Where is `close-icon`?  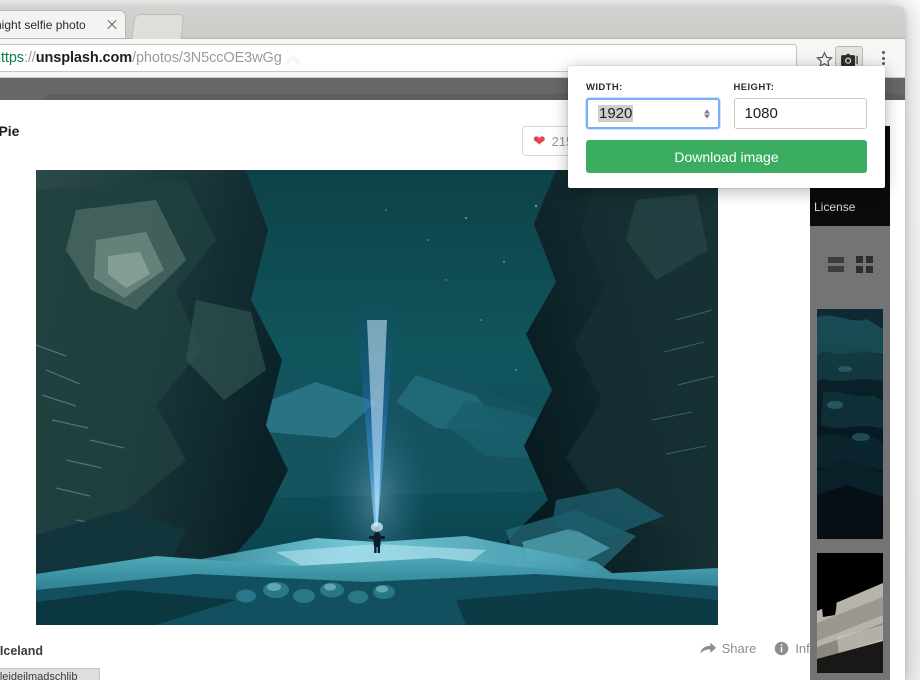 close-icon is located at coordinates (112, 25).